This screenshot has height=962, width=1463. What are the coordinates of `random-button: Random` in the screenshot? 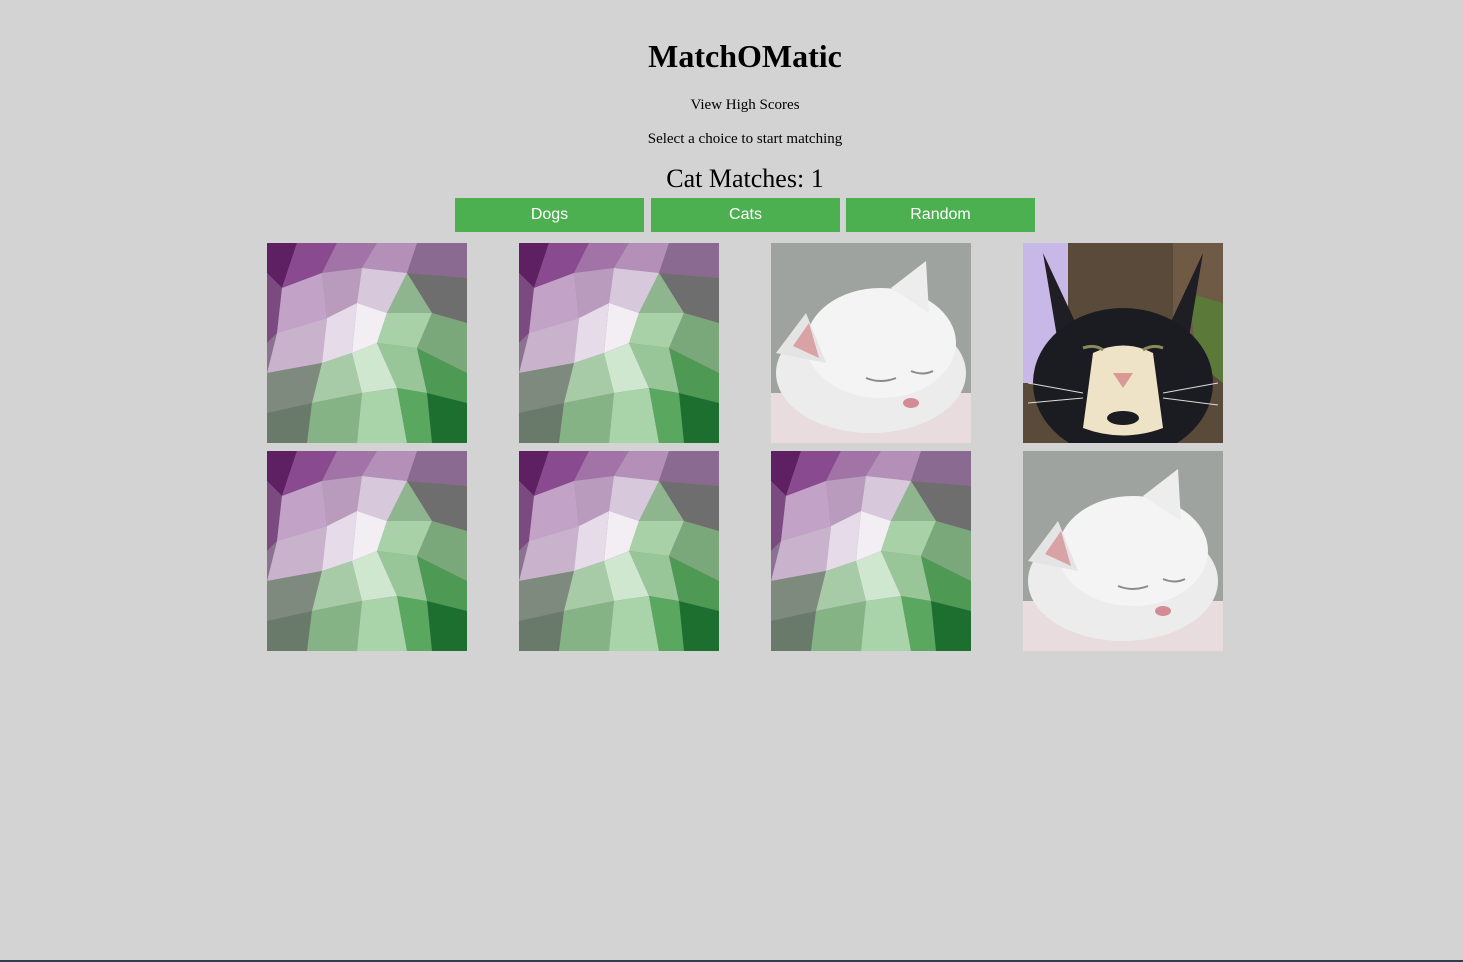 It's located at (940, 215).